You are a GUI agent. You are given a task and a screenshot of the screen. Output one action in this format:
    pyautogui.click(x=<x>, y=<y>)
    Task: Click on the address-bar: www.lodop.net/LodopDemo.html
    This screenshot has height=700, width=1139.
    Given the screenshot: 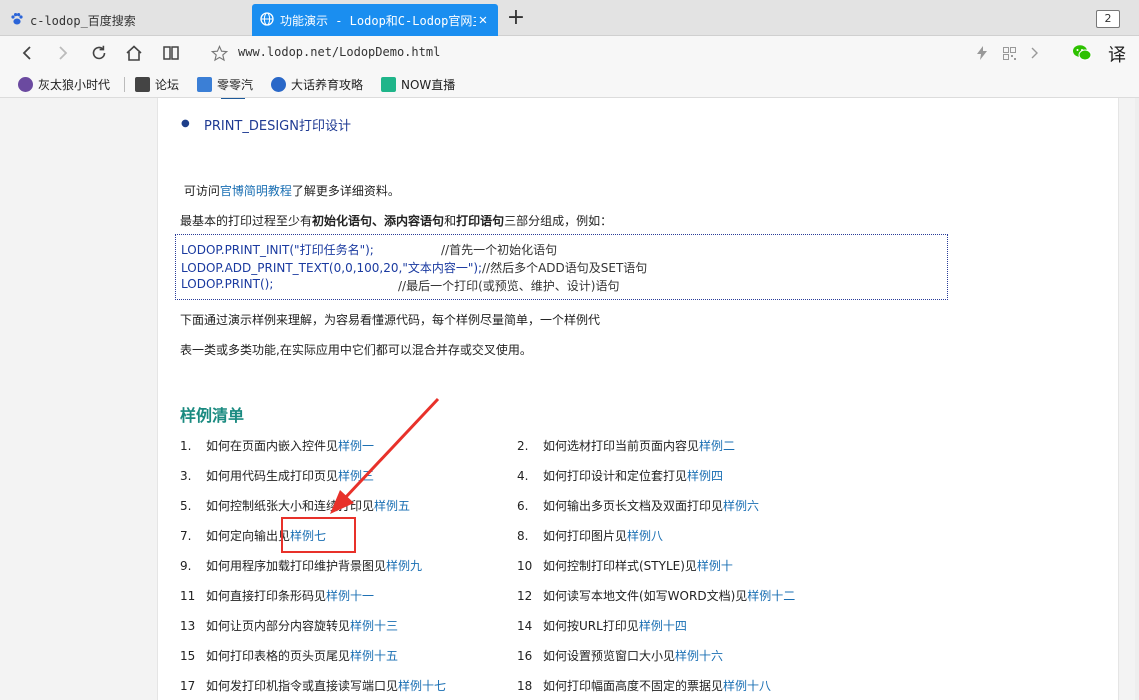 What is the action you would take?
    pyautogui.click(x=339, y=52)
    